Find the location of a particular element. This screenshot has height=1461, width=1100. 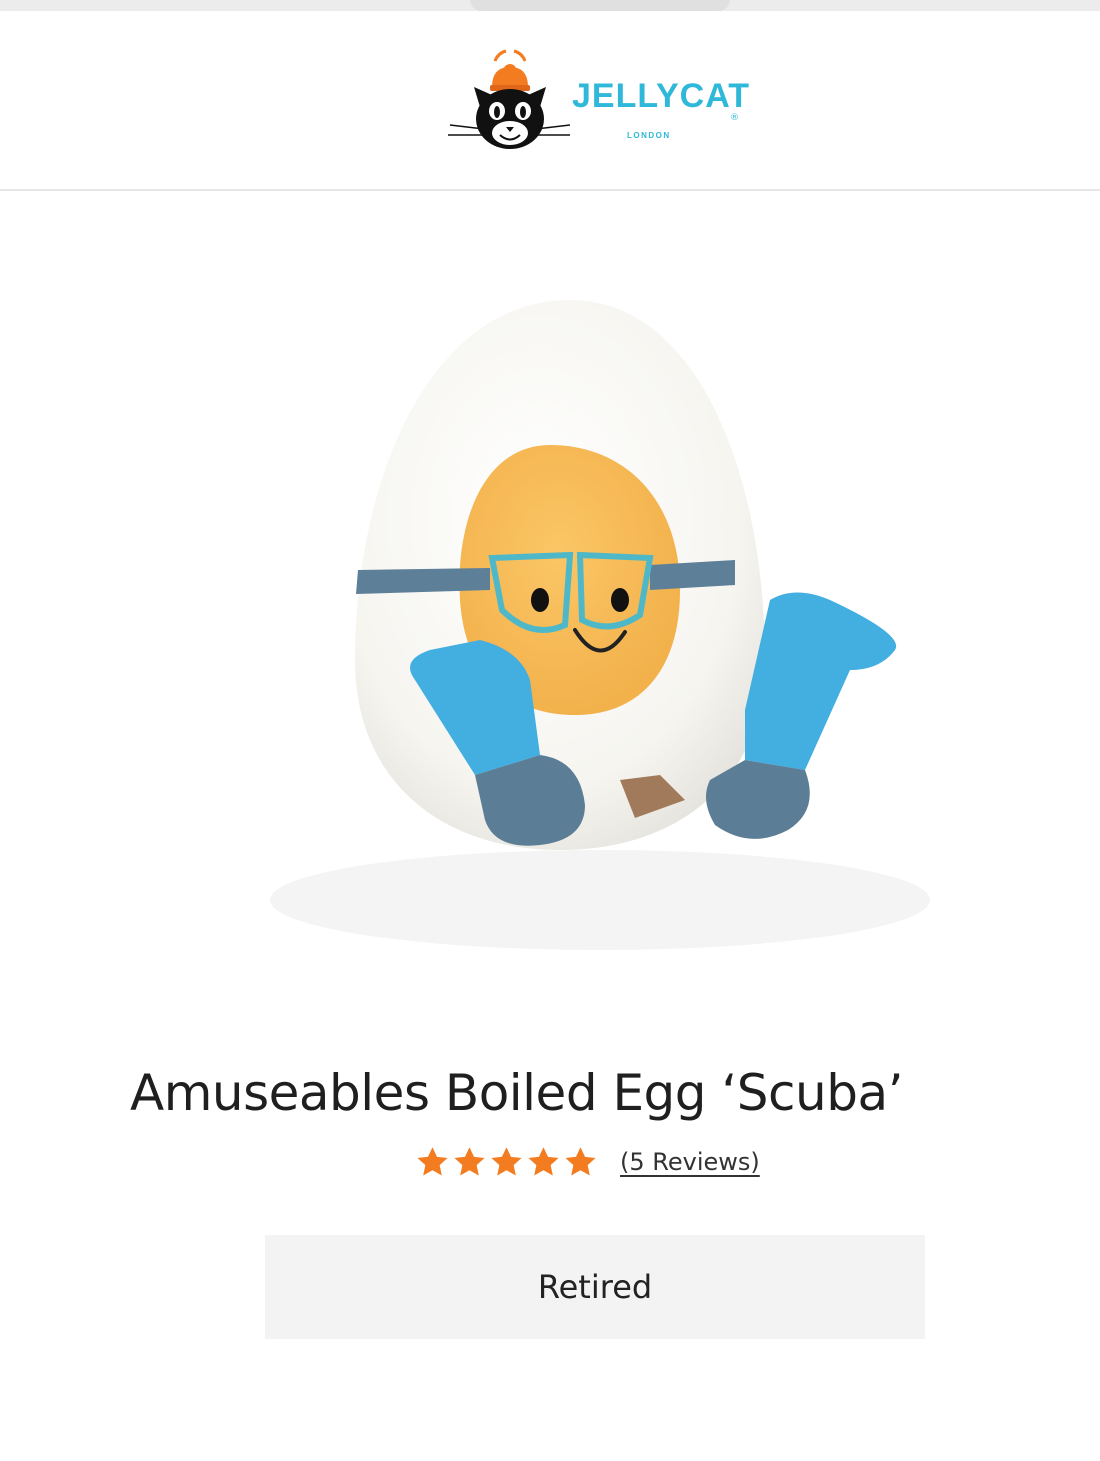

top-bar-shadow is located at coordinates (600, 5).